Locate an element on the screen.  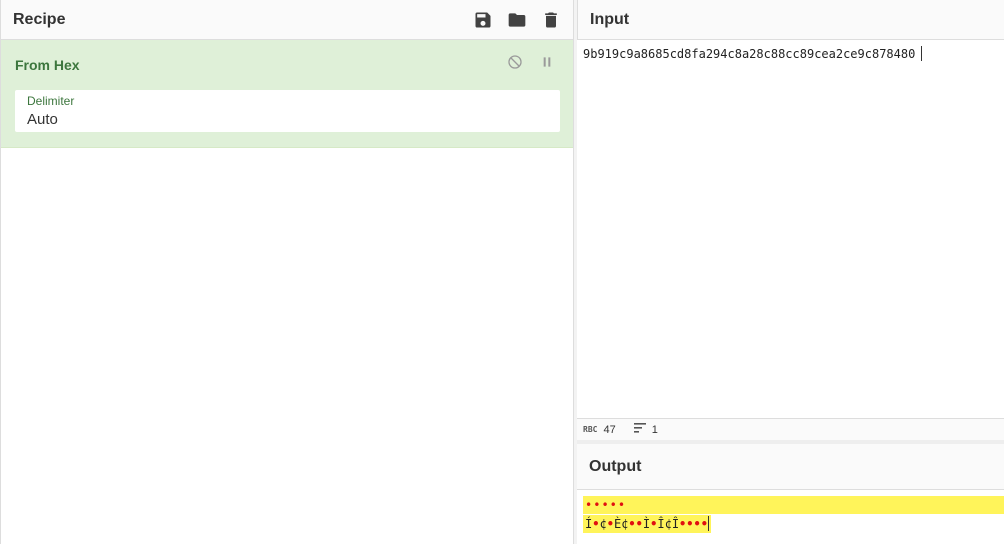
disable-icon is located at coordinates (515, 64).